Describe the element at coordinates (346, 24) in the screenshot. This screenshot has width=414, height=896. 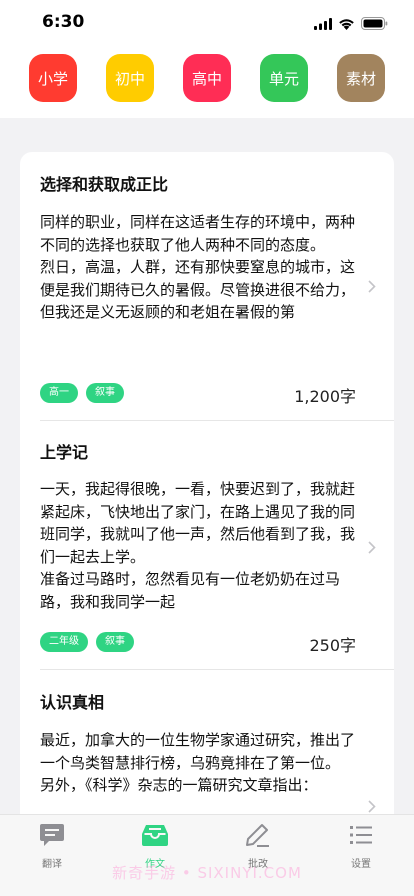
I see `wifi-icon` at that location.